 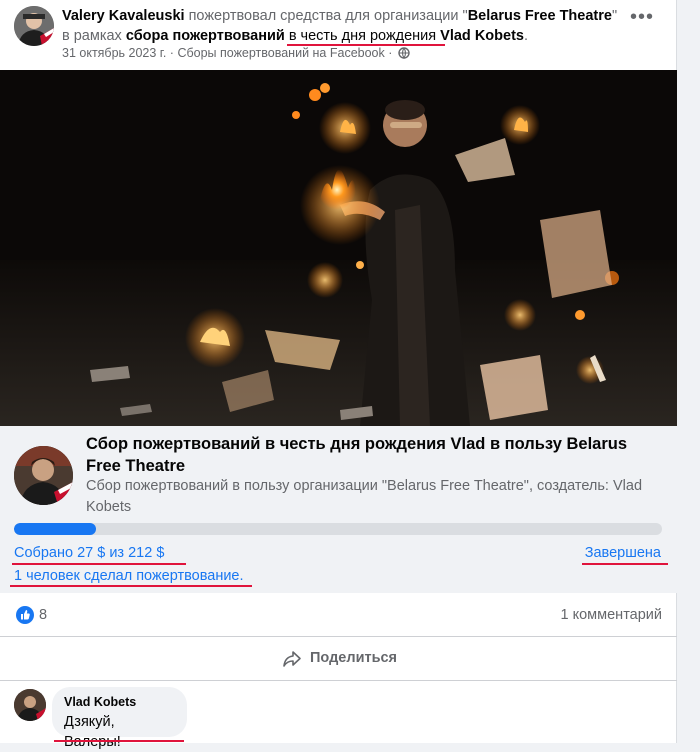 I want to click on post-source: Сборы пожертвований на Facebook, so click(x=280, y=53).